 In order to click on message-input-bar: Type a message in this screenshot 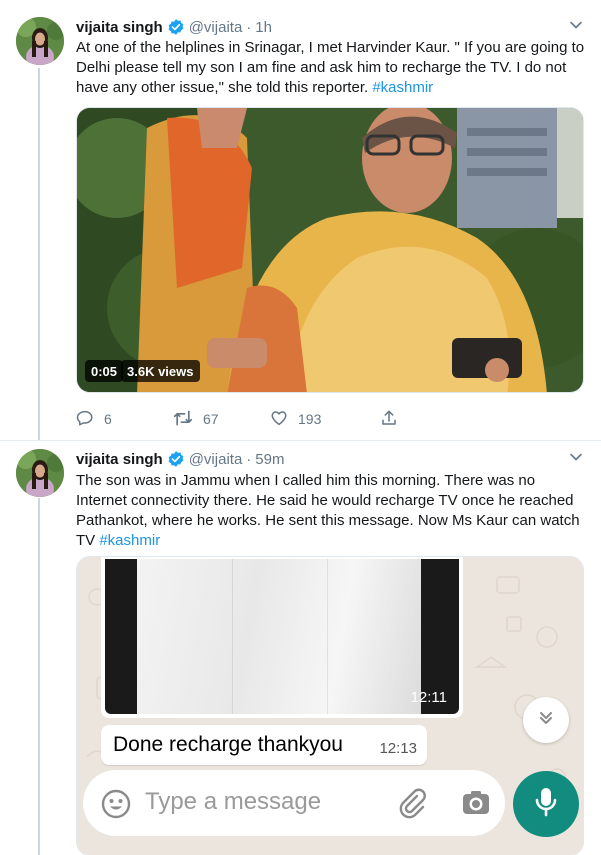, I will do `click(294, 803)`.